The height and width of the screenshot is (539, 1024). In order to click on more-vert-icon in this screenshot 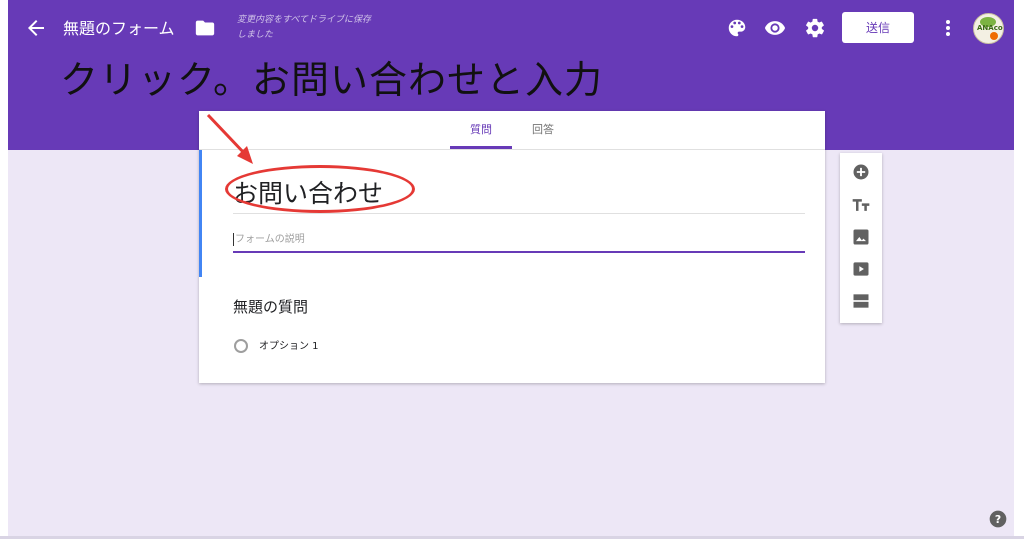, I will do `click(948, 28)`.